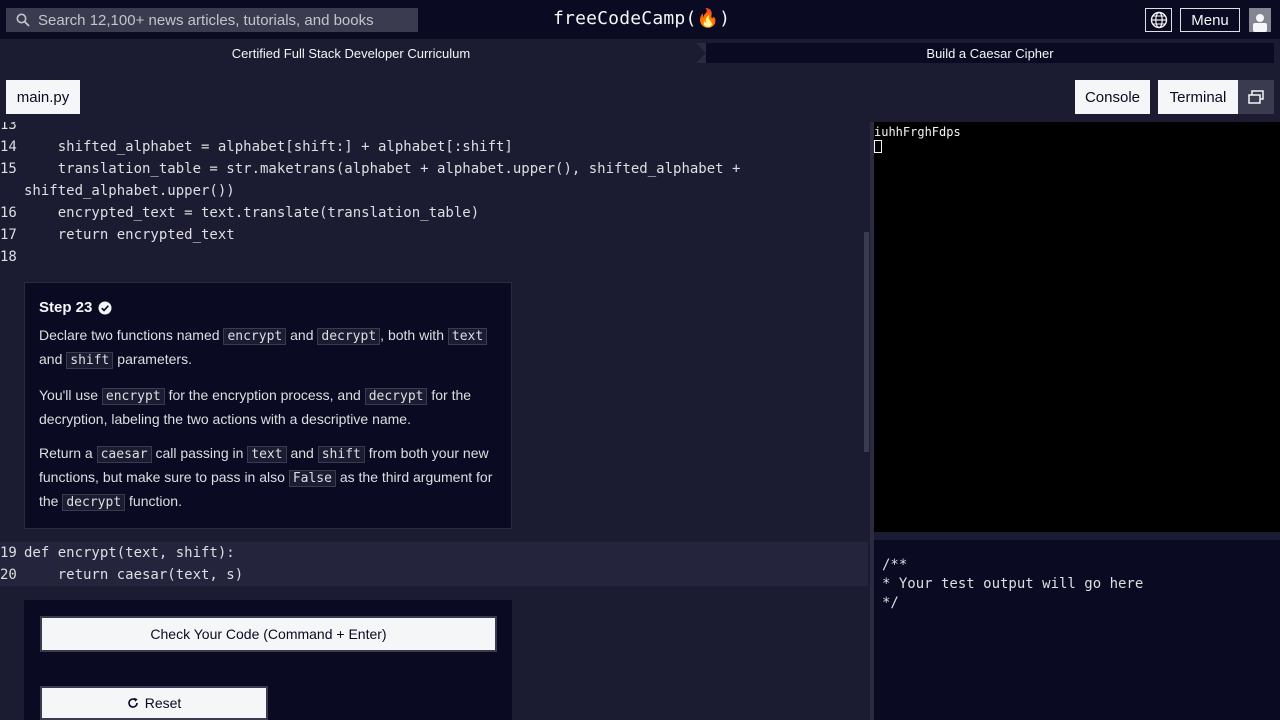 The image size is (1280, 720). What do you see at coordinates (268, 634) in the screenshot?
I see `check-code-button: Check Your Code (Command + Enter)` at bounding box center [268, 634].